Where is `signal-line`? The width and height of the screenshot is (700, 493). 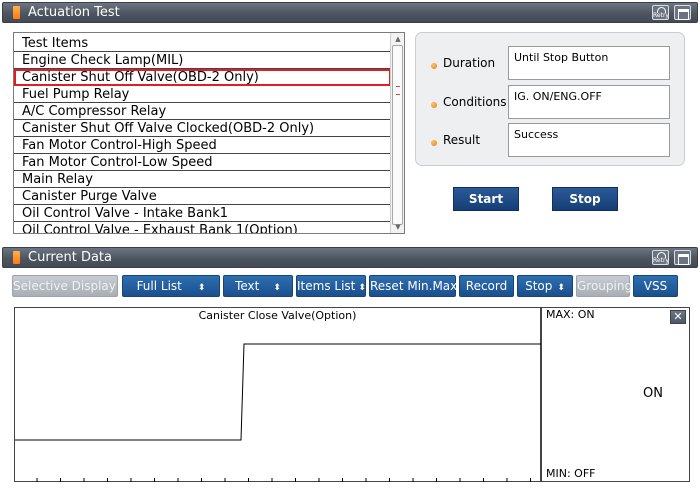
signal-line is located at coordinates (278, 392).